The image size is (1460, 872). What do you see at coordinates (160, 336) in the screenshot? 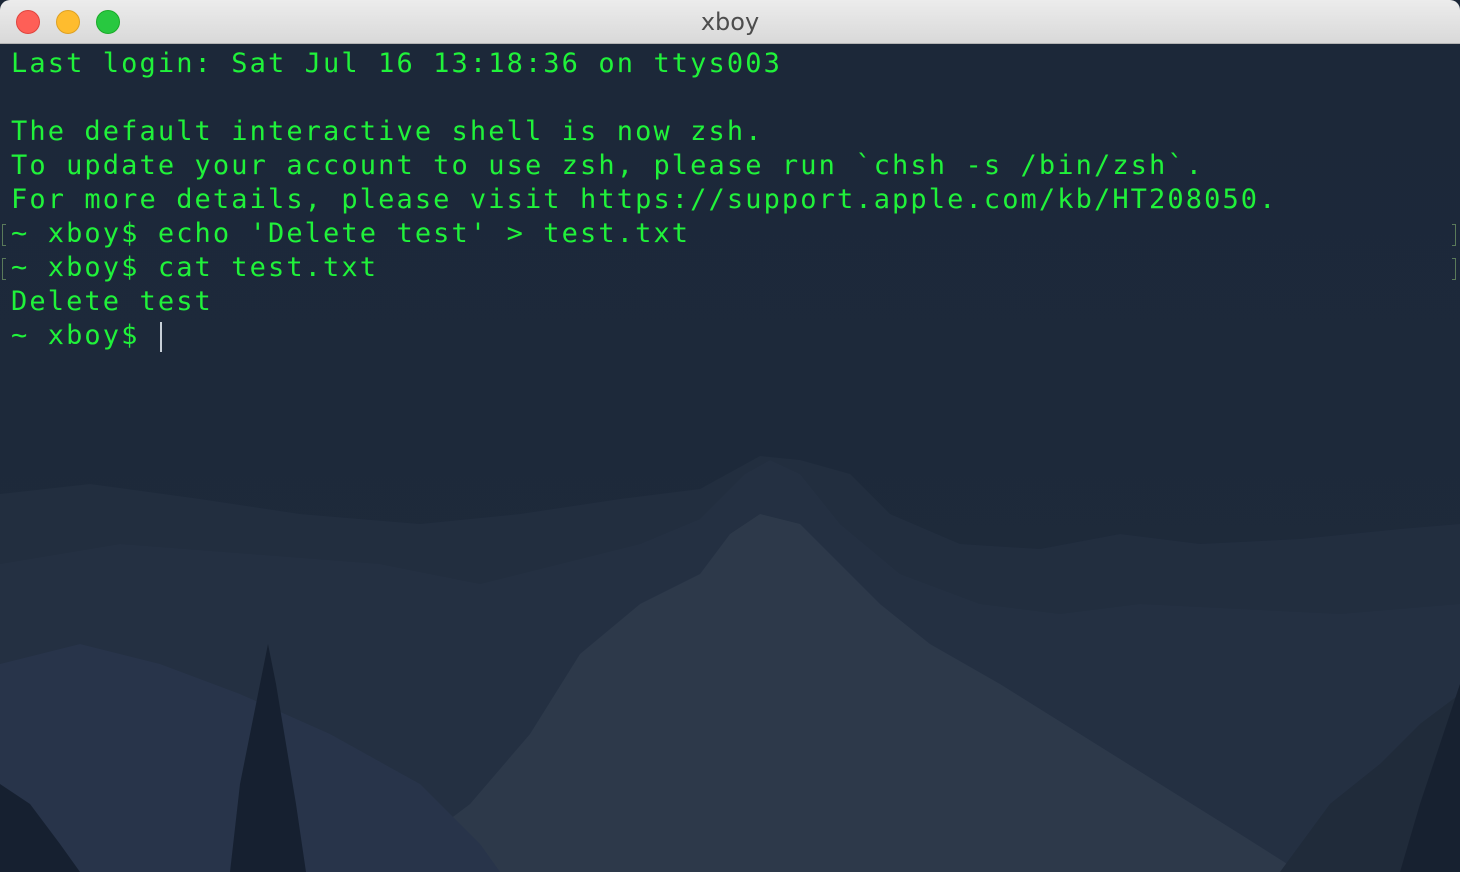
I see `text-cursor` at bounding box center [160, 336].